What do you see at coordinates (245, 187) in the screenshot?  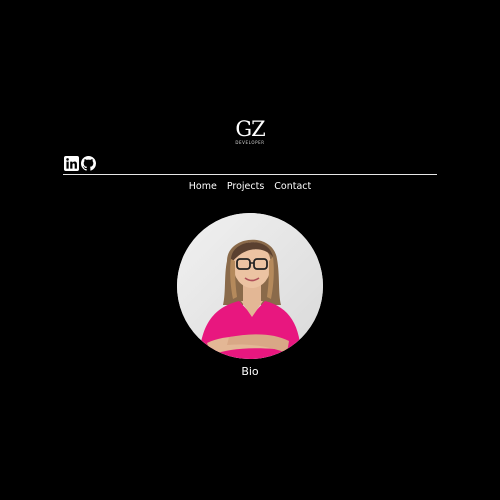 I see `nav-projects-link: Projects` at bounding box center [245, 187].